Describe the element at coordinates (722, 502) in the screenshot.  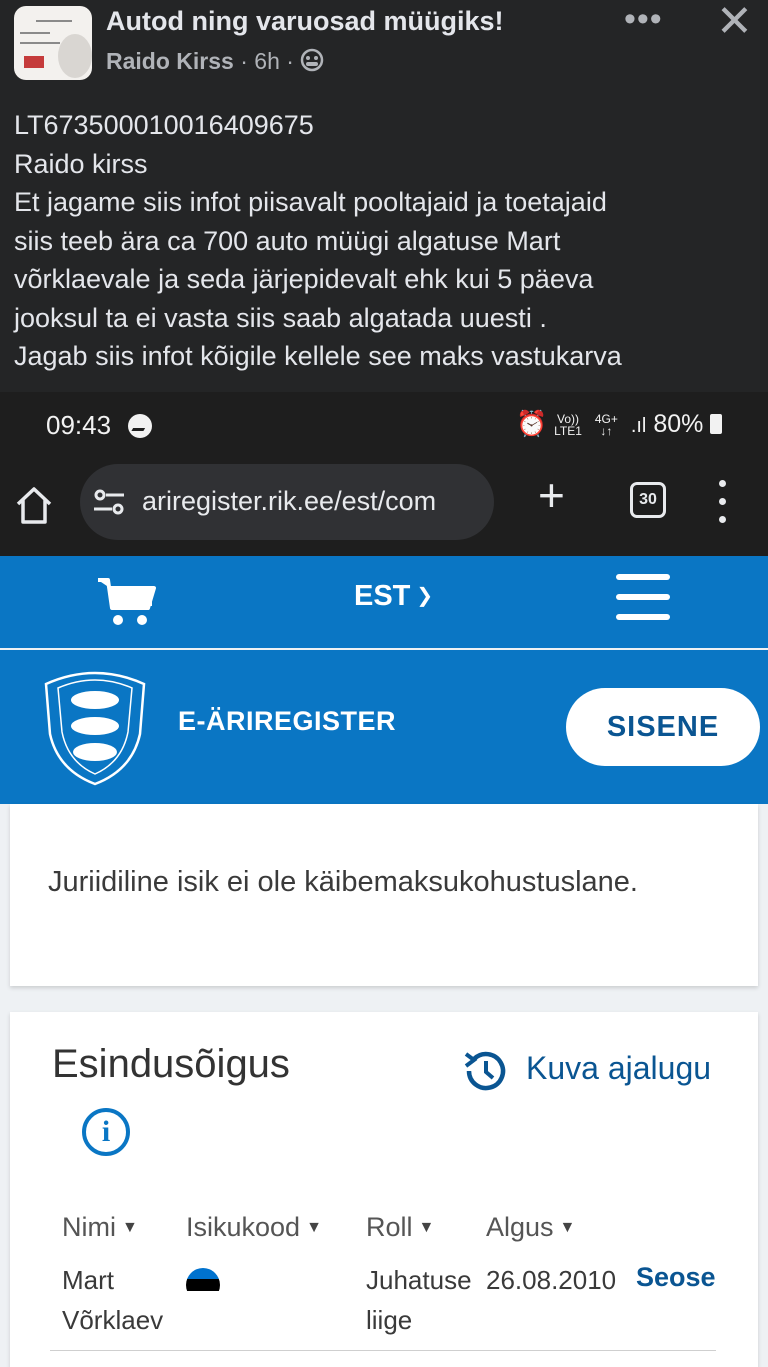
I see `kebab-menu-icon` at that location.